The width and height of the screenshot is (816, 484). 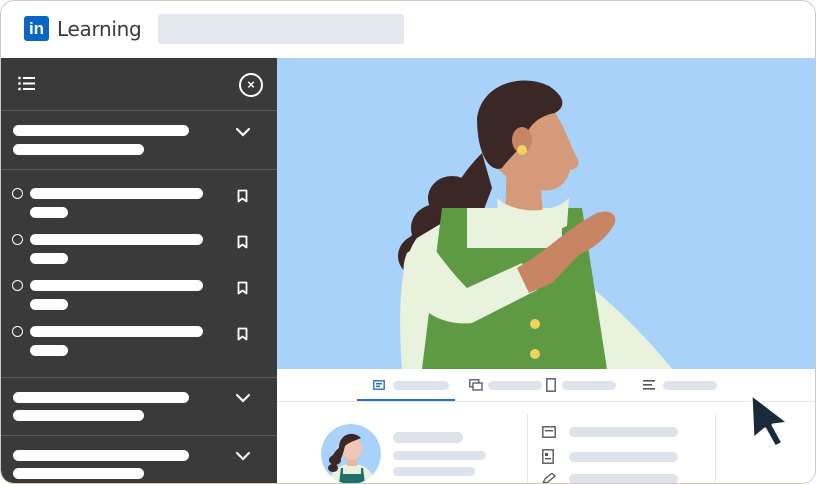 What do you see at coordinates (408, 29) in the screenshot?
I see `top-header: in Learning` at bounding box center [408, 29].